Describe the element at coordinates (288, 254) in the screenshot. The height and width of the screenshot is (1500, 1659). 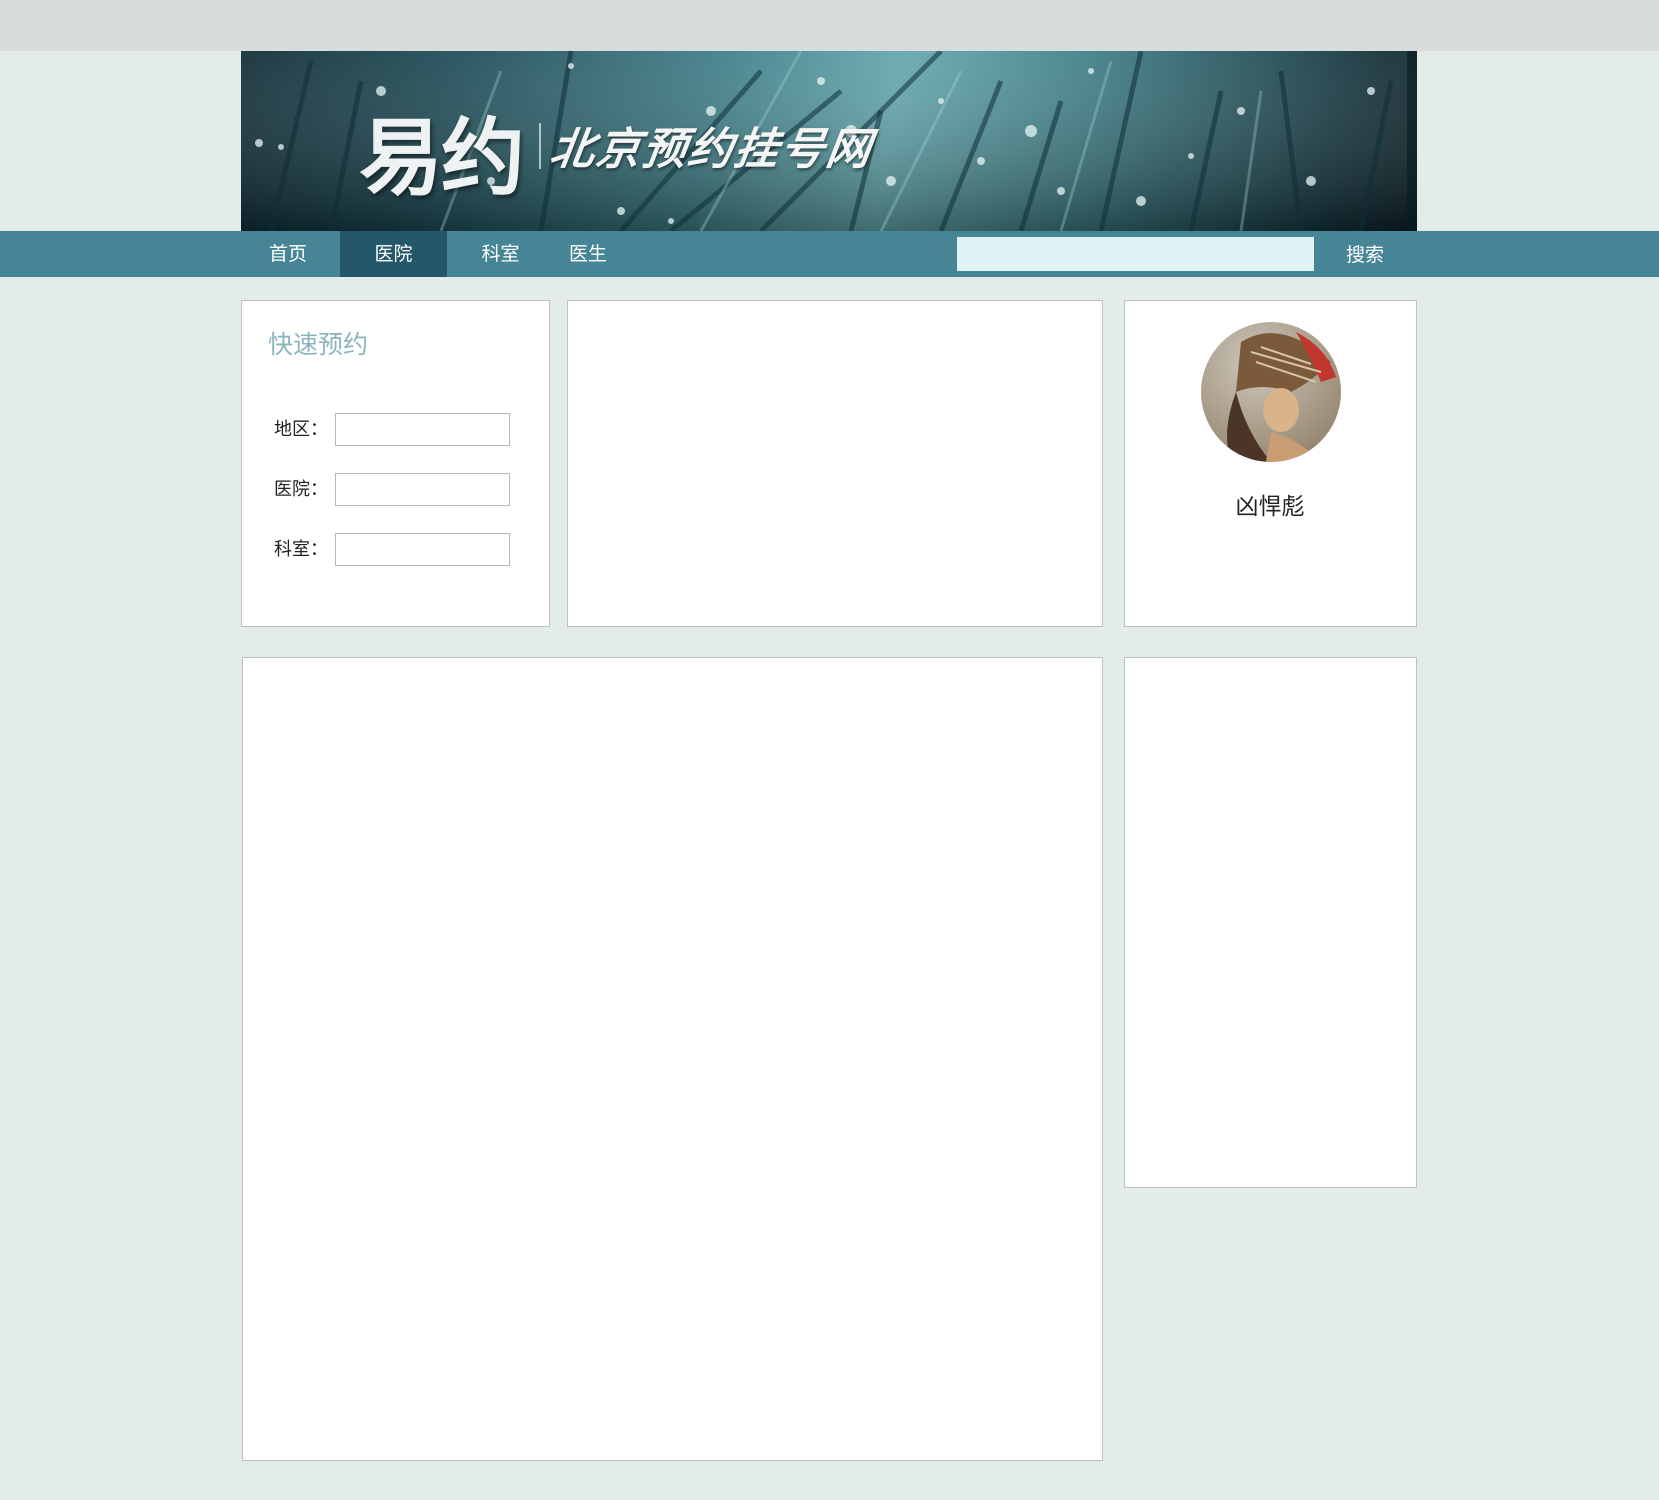
I see `nav-item-home: 首页` at that location.